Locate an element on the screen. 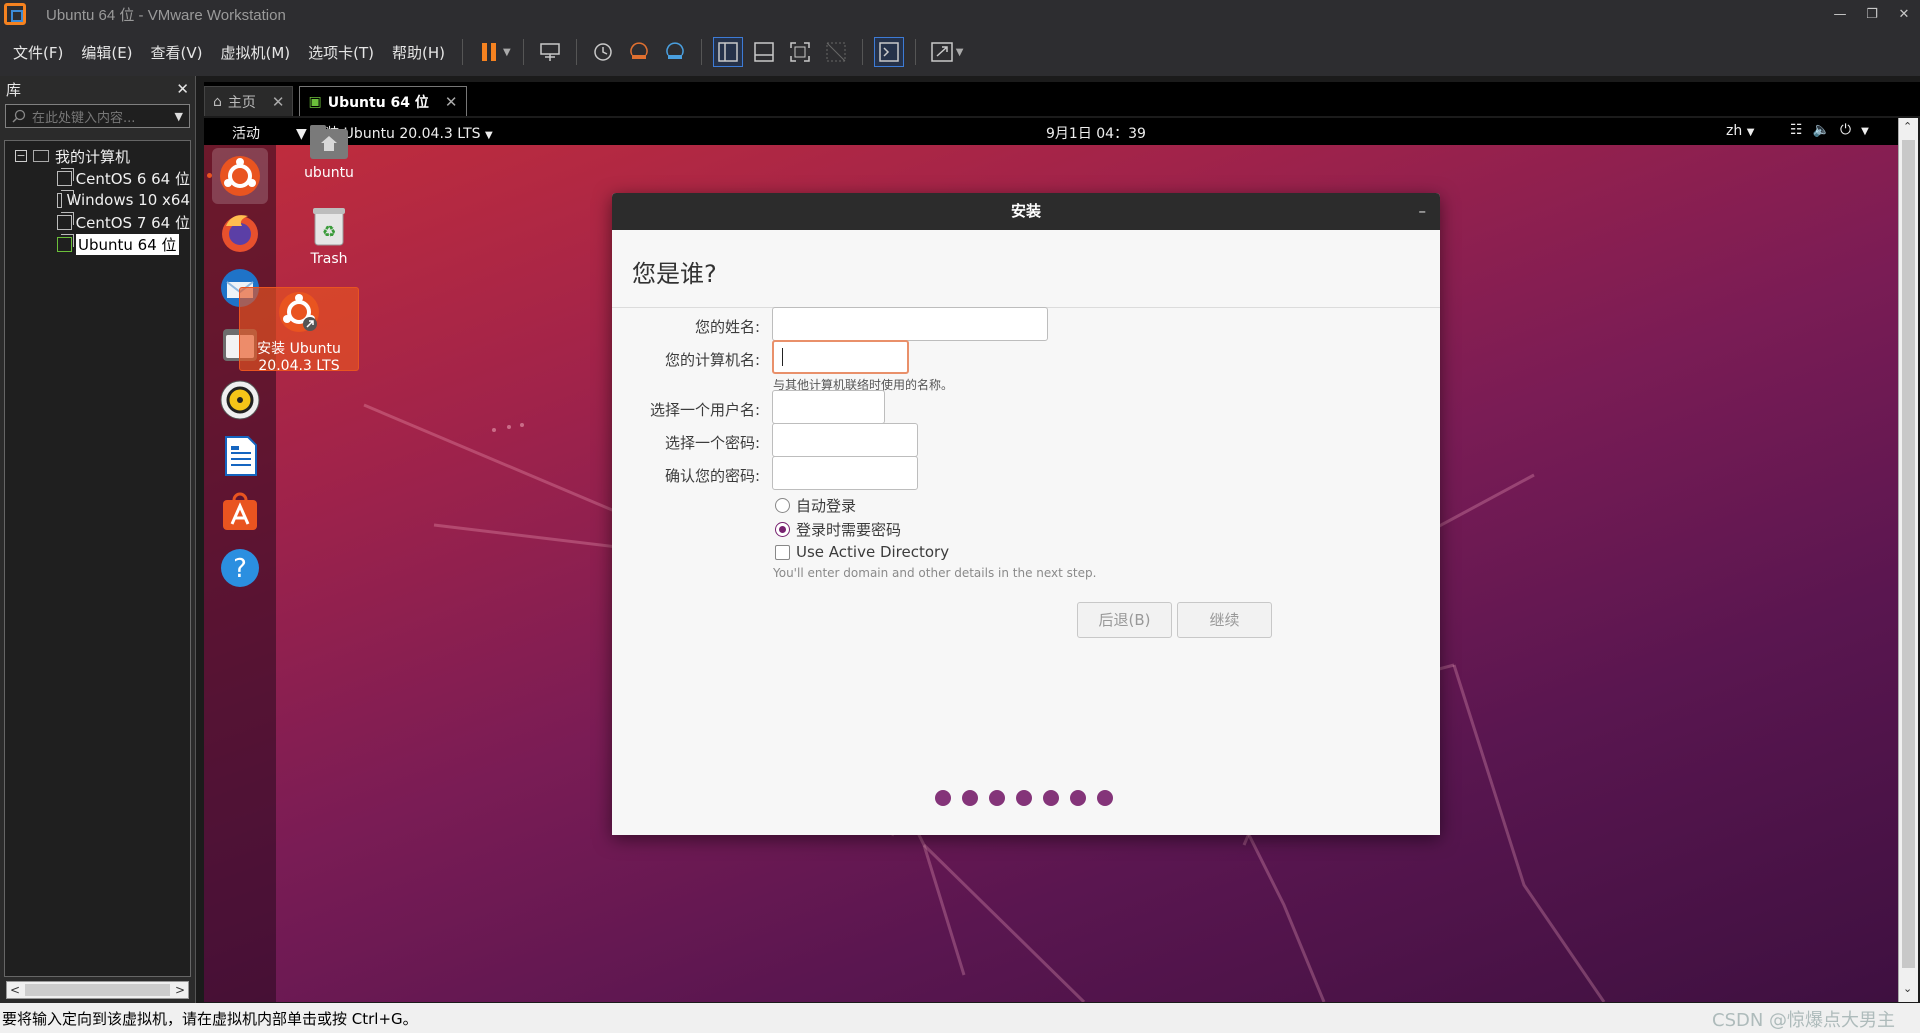  installer-heading: 您是谁? is located at coordinates (1026, 269).